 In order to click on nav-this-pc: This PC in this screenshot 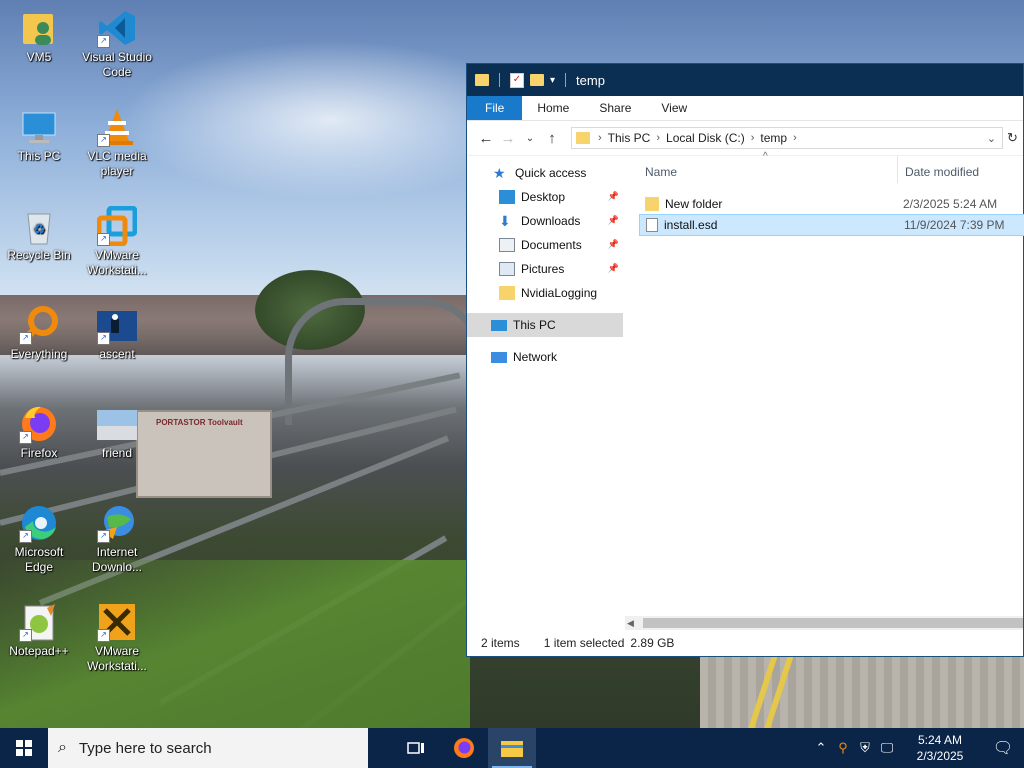, I will do `click(545, 325)`.